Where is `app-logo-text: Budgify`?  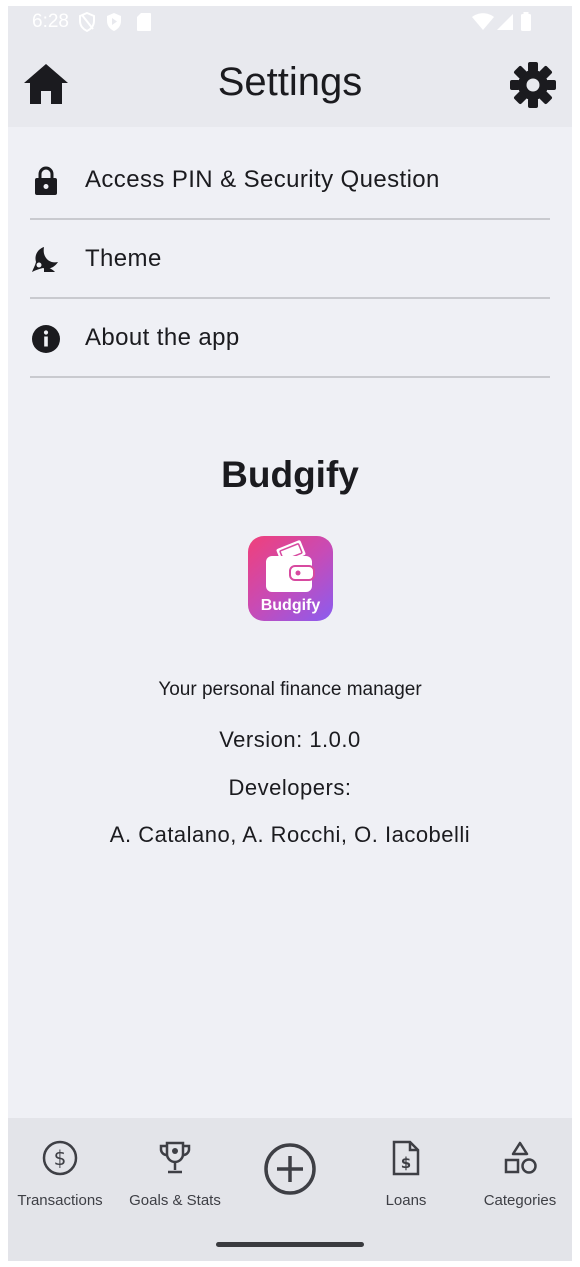
app-logo-text: Budgify is located at coordinates (290, 605).